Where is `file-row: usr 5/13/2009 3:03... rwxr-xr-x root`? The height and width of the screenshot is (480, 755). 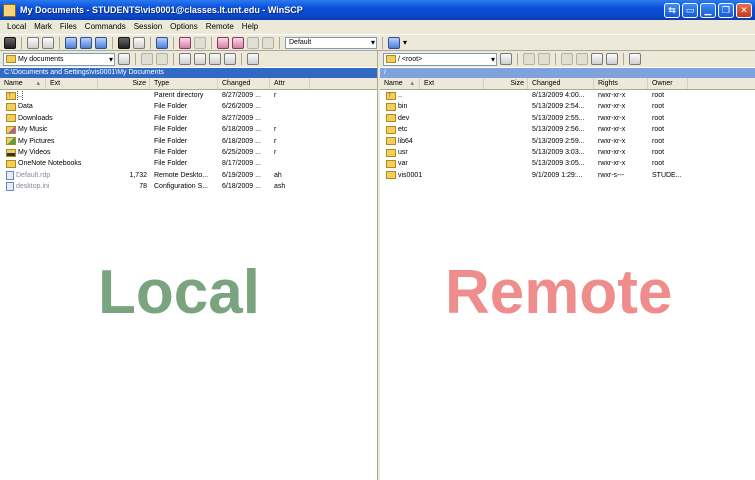
file-row: usr 5/13/2009 3:03... rwxr-xr-x root is located at coordinates (567, 152).